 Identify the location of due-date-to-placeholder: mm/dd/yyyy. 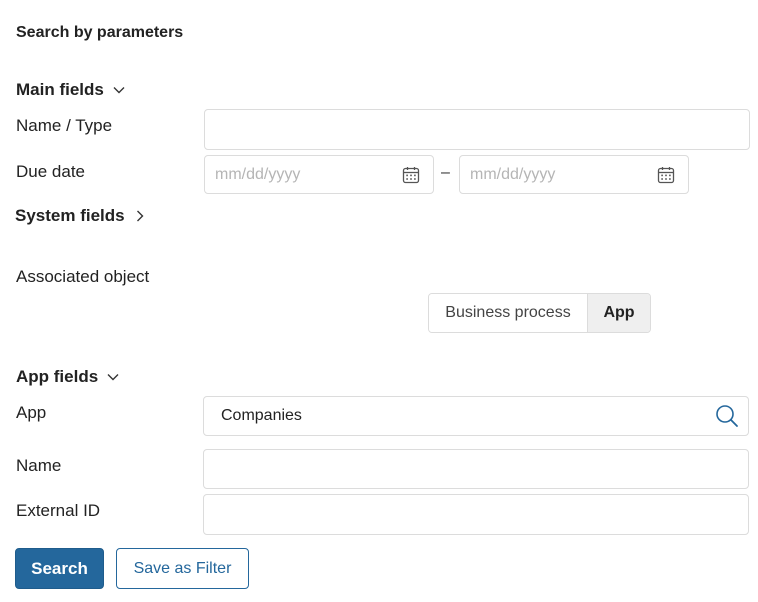
(513, 174).